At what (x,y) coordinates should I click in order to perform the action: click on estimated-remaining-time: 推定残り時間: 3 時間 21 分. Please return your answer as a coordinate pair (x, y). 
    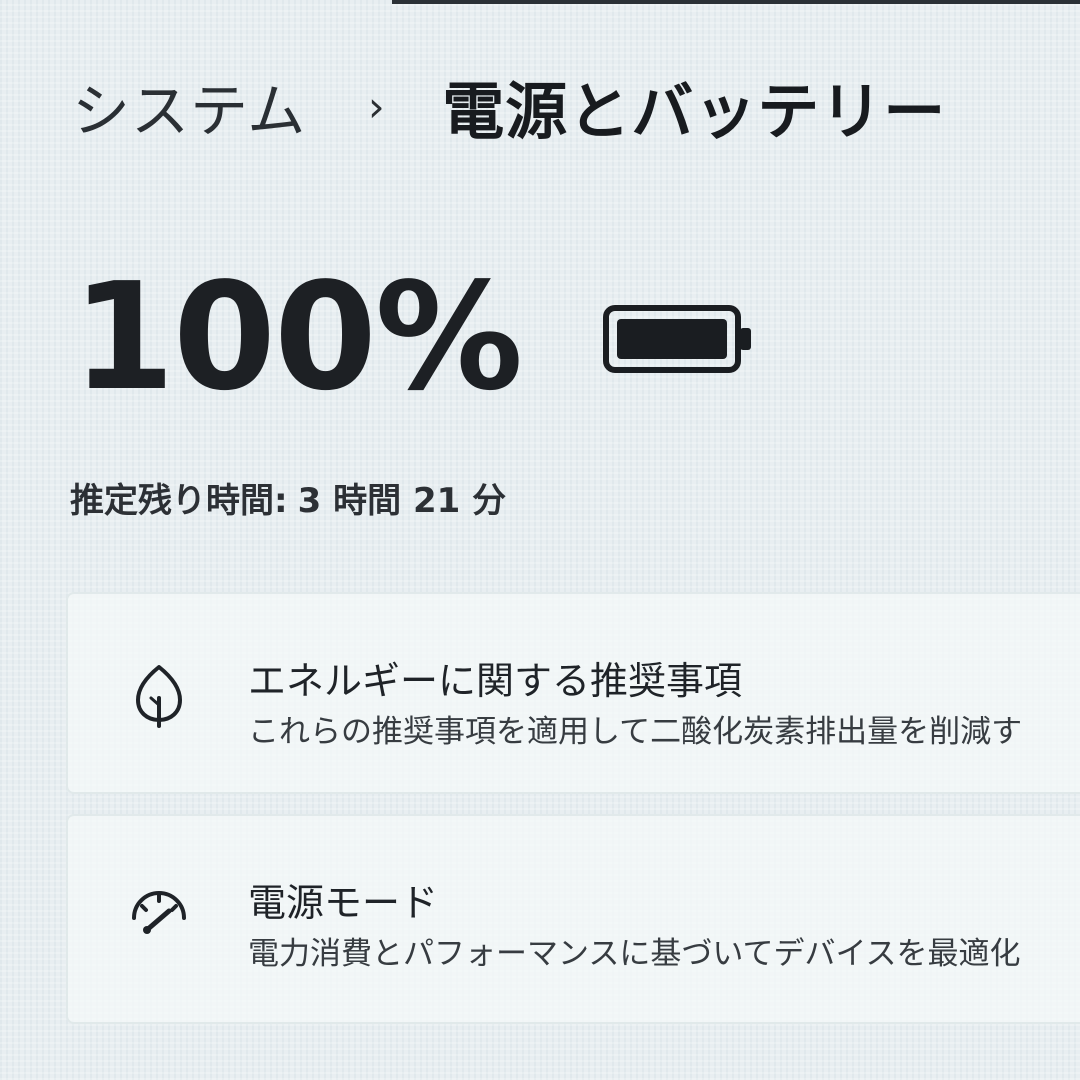
    Looking at the image, I should click on (420, 497).